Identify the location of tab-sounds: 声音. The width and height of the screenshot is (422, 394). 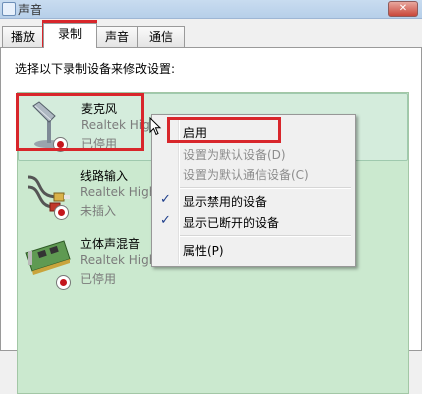
(117, 36).